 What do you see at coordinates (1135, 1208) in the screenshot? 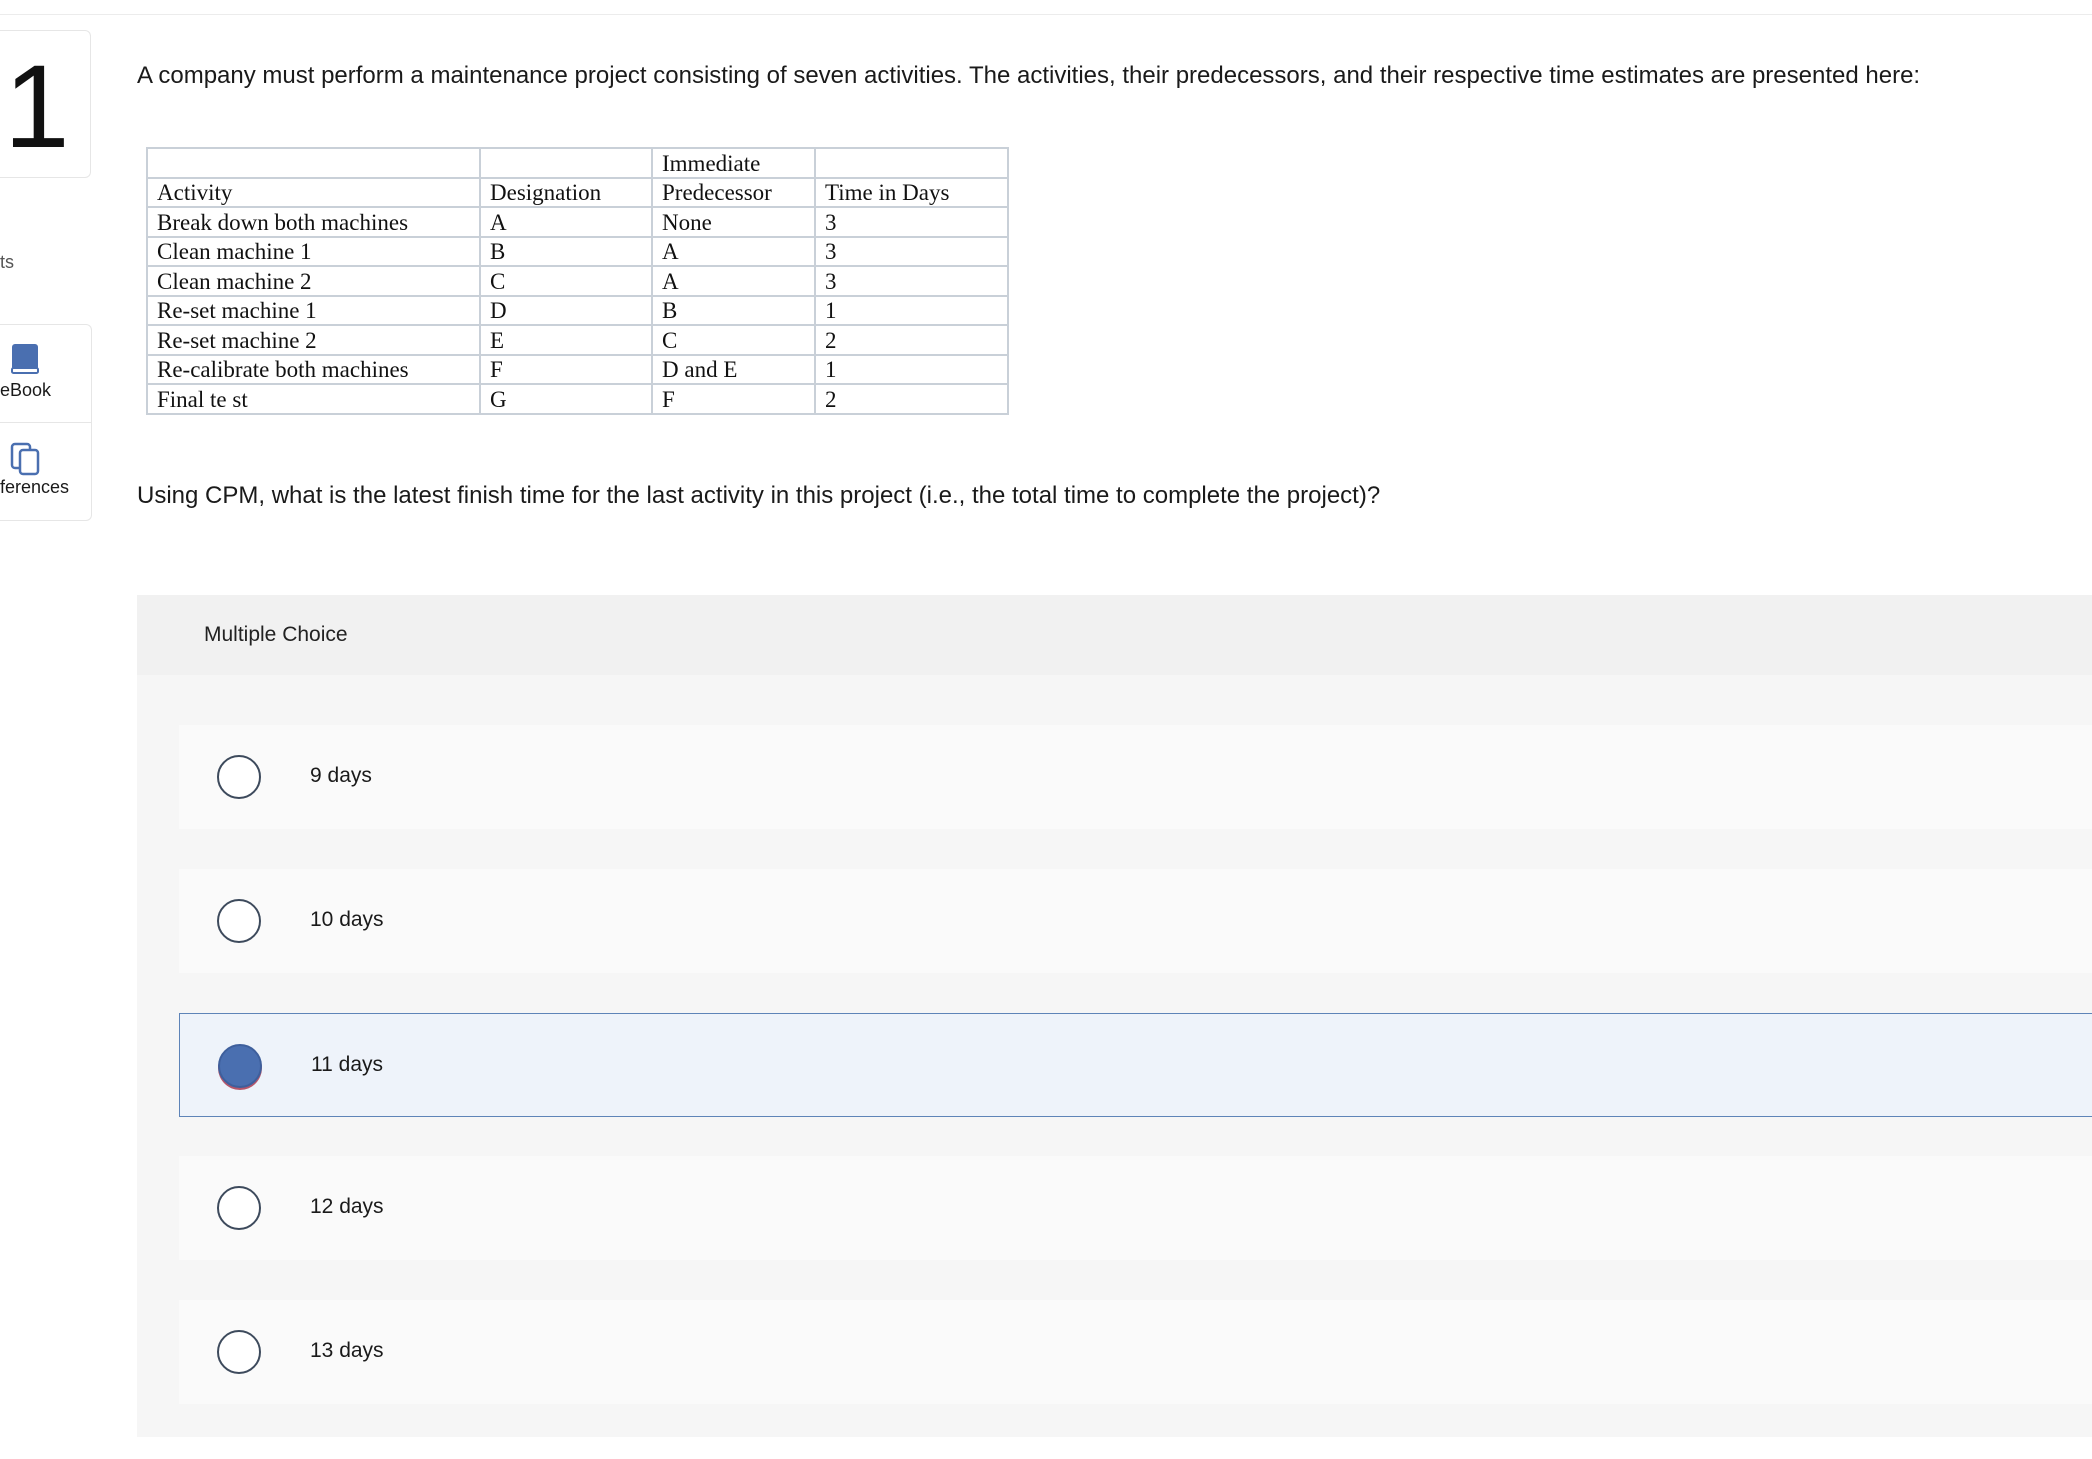
I see `choice-option-12-days: 12 days` at bounding box center [1135, 1208].